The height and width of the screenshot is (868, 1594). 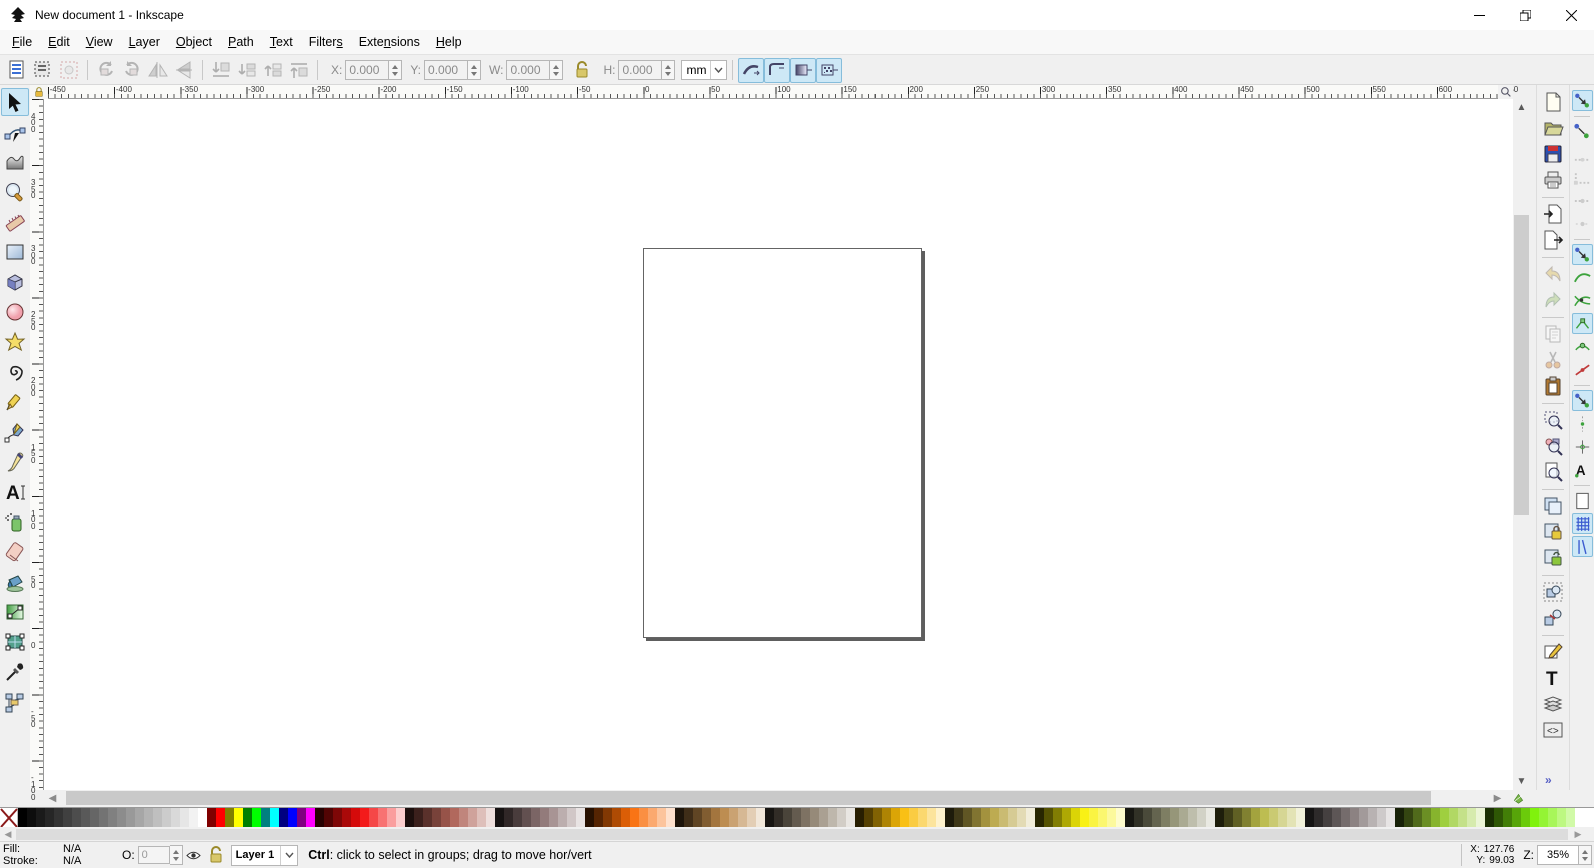 I want to click on snap-to-path-intersections-toggle, so click(x=1582, y=300).